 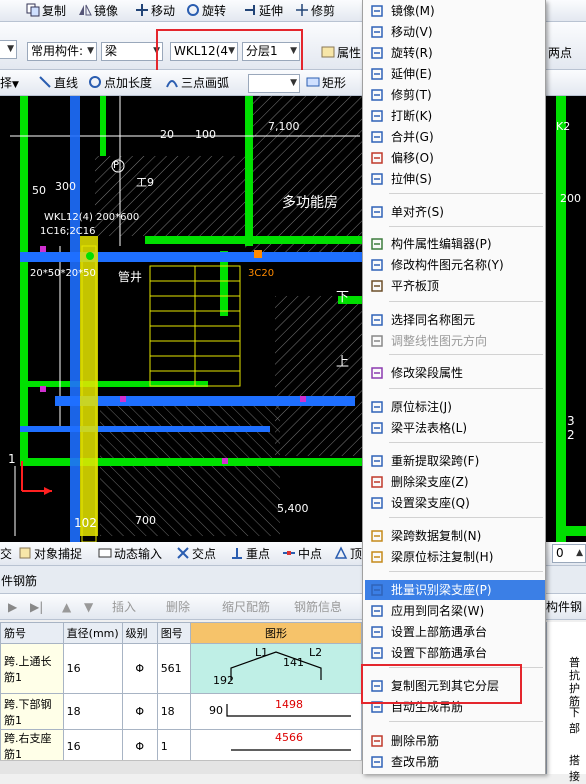 What do you see at coordinates (58, 83) in the screenshot?
I see `line-button: 直线` at bounding box center [58, 83].